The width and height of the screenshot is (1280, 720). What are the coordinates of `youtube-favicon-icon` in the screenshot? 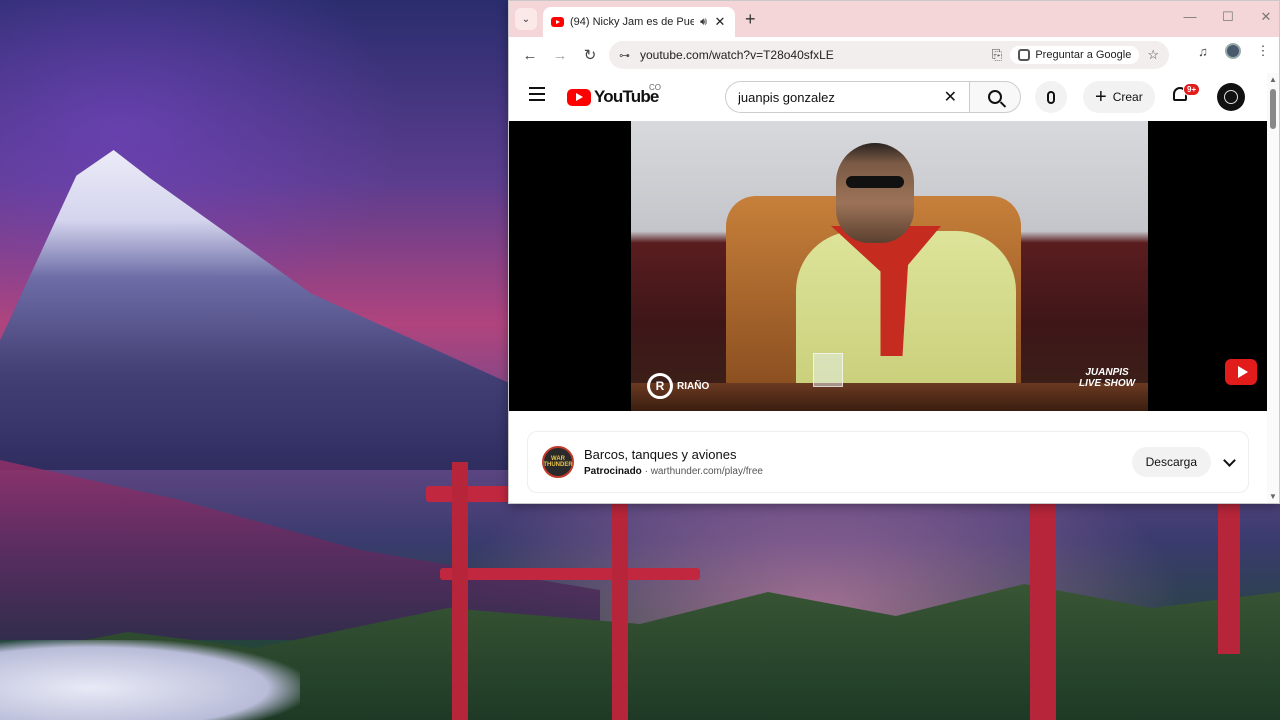 It's located at (557, 22).